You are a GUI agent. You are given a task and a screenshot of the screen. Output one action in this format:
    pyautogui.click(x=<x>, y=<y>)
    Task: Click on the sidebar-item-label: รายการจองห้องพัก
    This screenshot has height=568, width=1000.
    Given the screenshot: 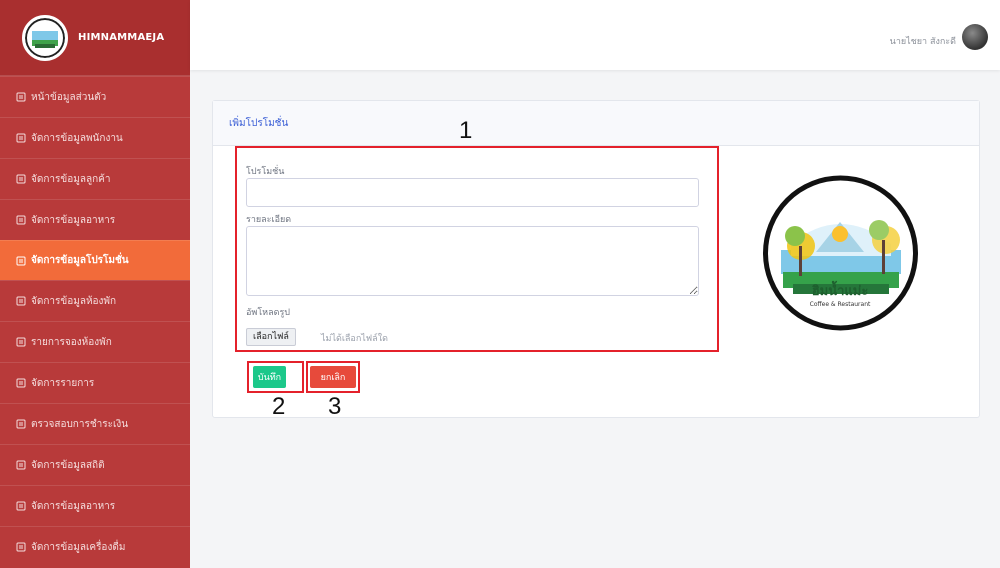 What is the action you would take?
    pyautogui.click(x=71, y=342)
    